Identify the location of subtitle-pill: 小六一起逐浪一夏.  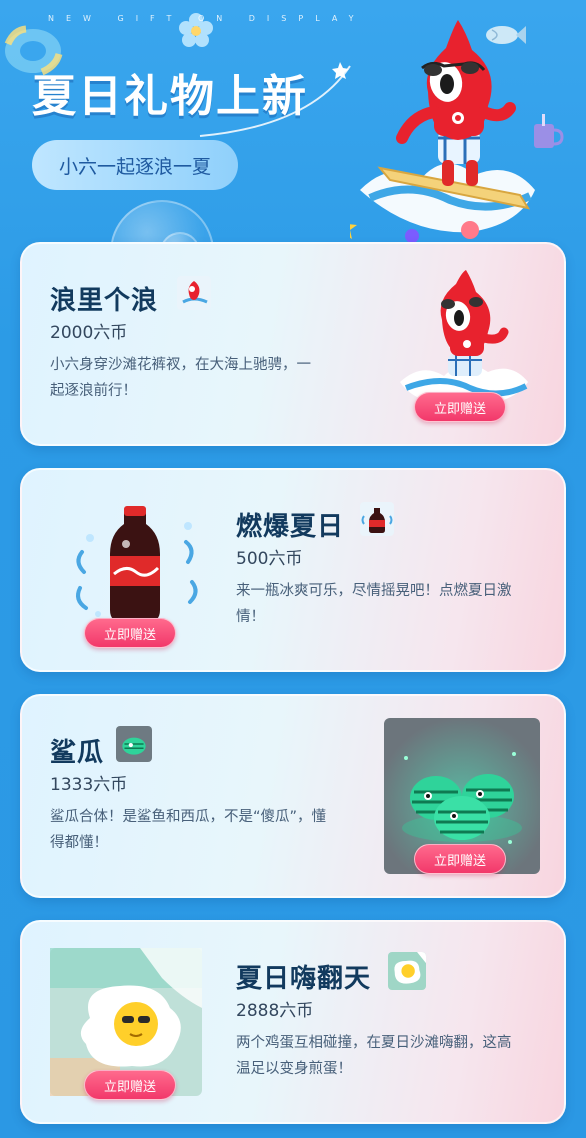
(135, 165).